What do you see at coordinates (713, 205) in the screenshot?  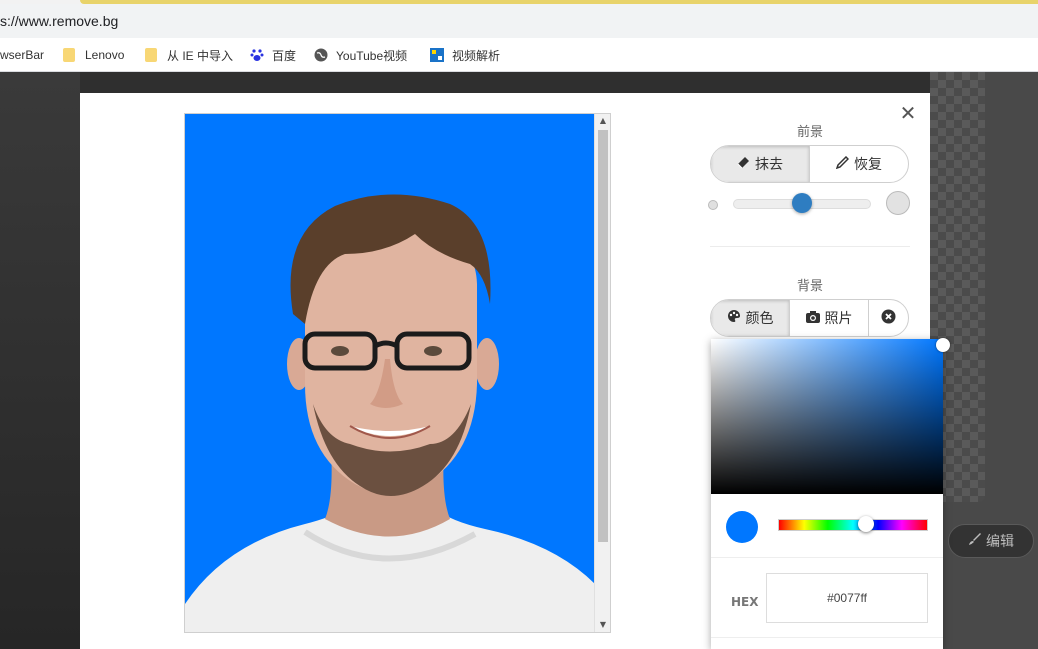 I see `small-brush-icon` at bounding box center [713, 205].